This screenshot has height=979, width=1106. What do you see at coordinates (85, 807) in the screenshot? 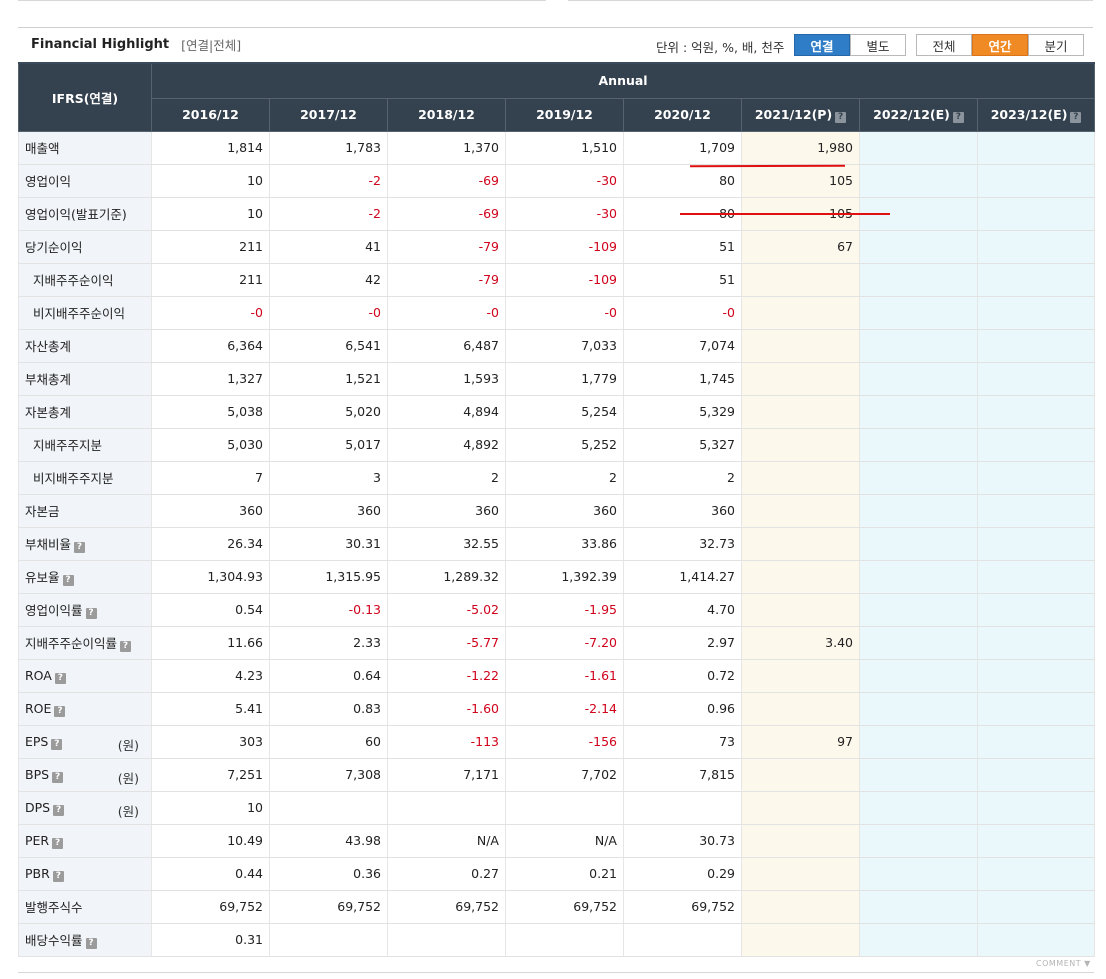
I see `row-label: DPS? (원)` at bounding box center [85, 807].